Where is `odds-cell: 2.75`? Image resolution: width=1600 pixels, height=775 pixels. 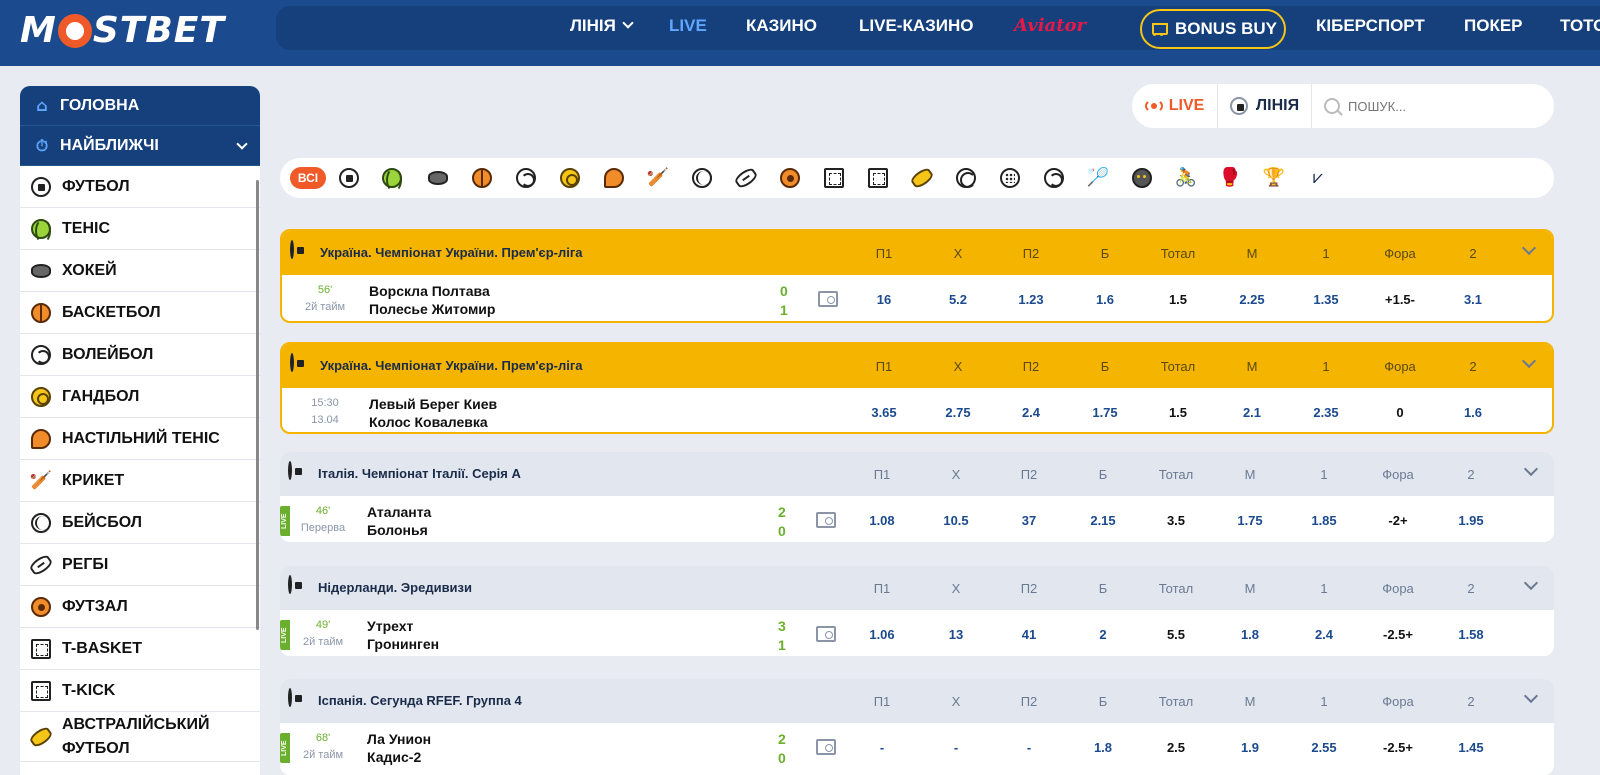
odds-cell: 2.75 is located at coordinates (958, 412).